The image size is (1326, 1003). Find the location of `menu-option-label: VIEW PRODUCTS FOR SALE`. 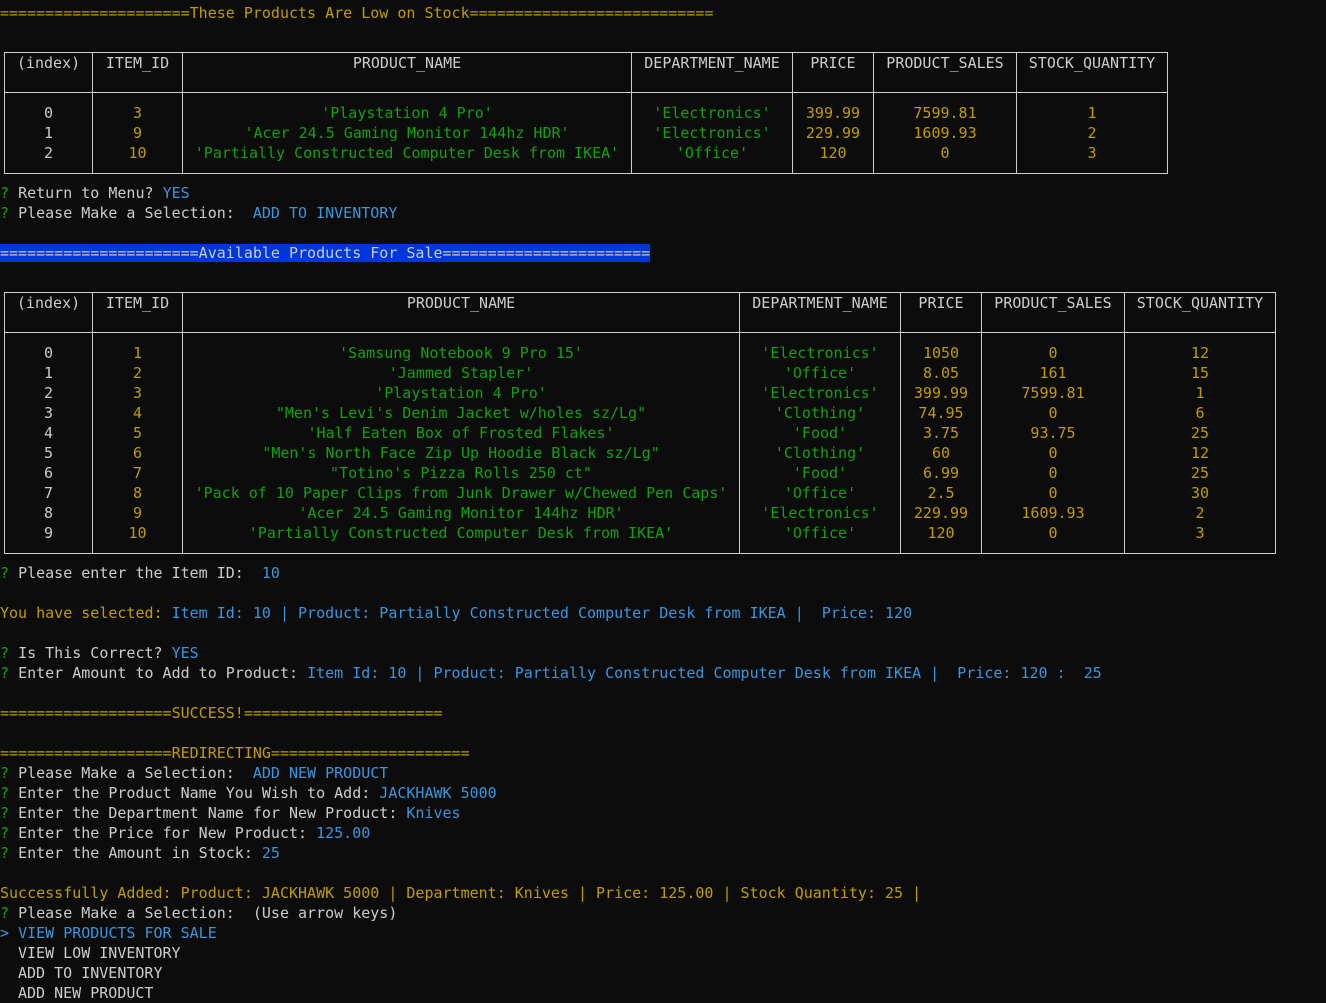

menu-option-label: VIEW PRODUCTS FOR SALE is located at coordinates (117, 933).